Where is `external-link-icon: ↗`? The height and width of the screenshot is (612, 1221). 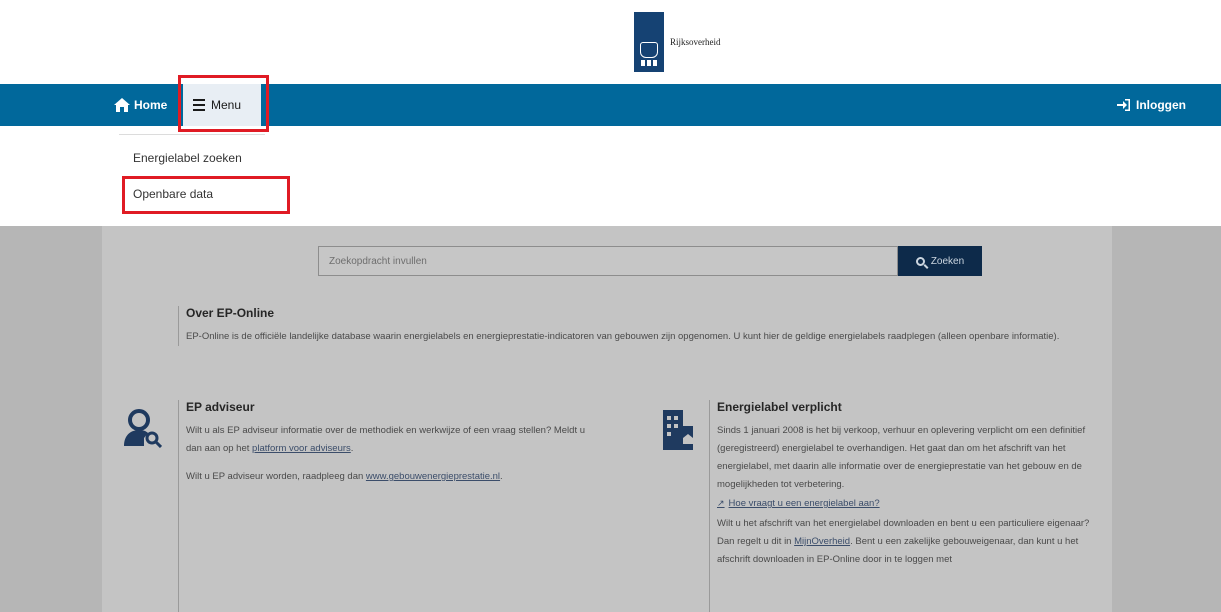
external-link-icon: ↗ is located at coordinates (721, 503).